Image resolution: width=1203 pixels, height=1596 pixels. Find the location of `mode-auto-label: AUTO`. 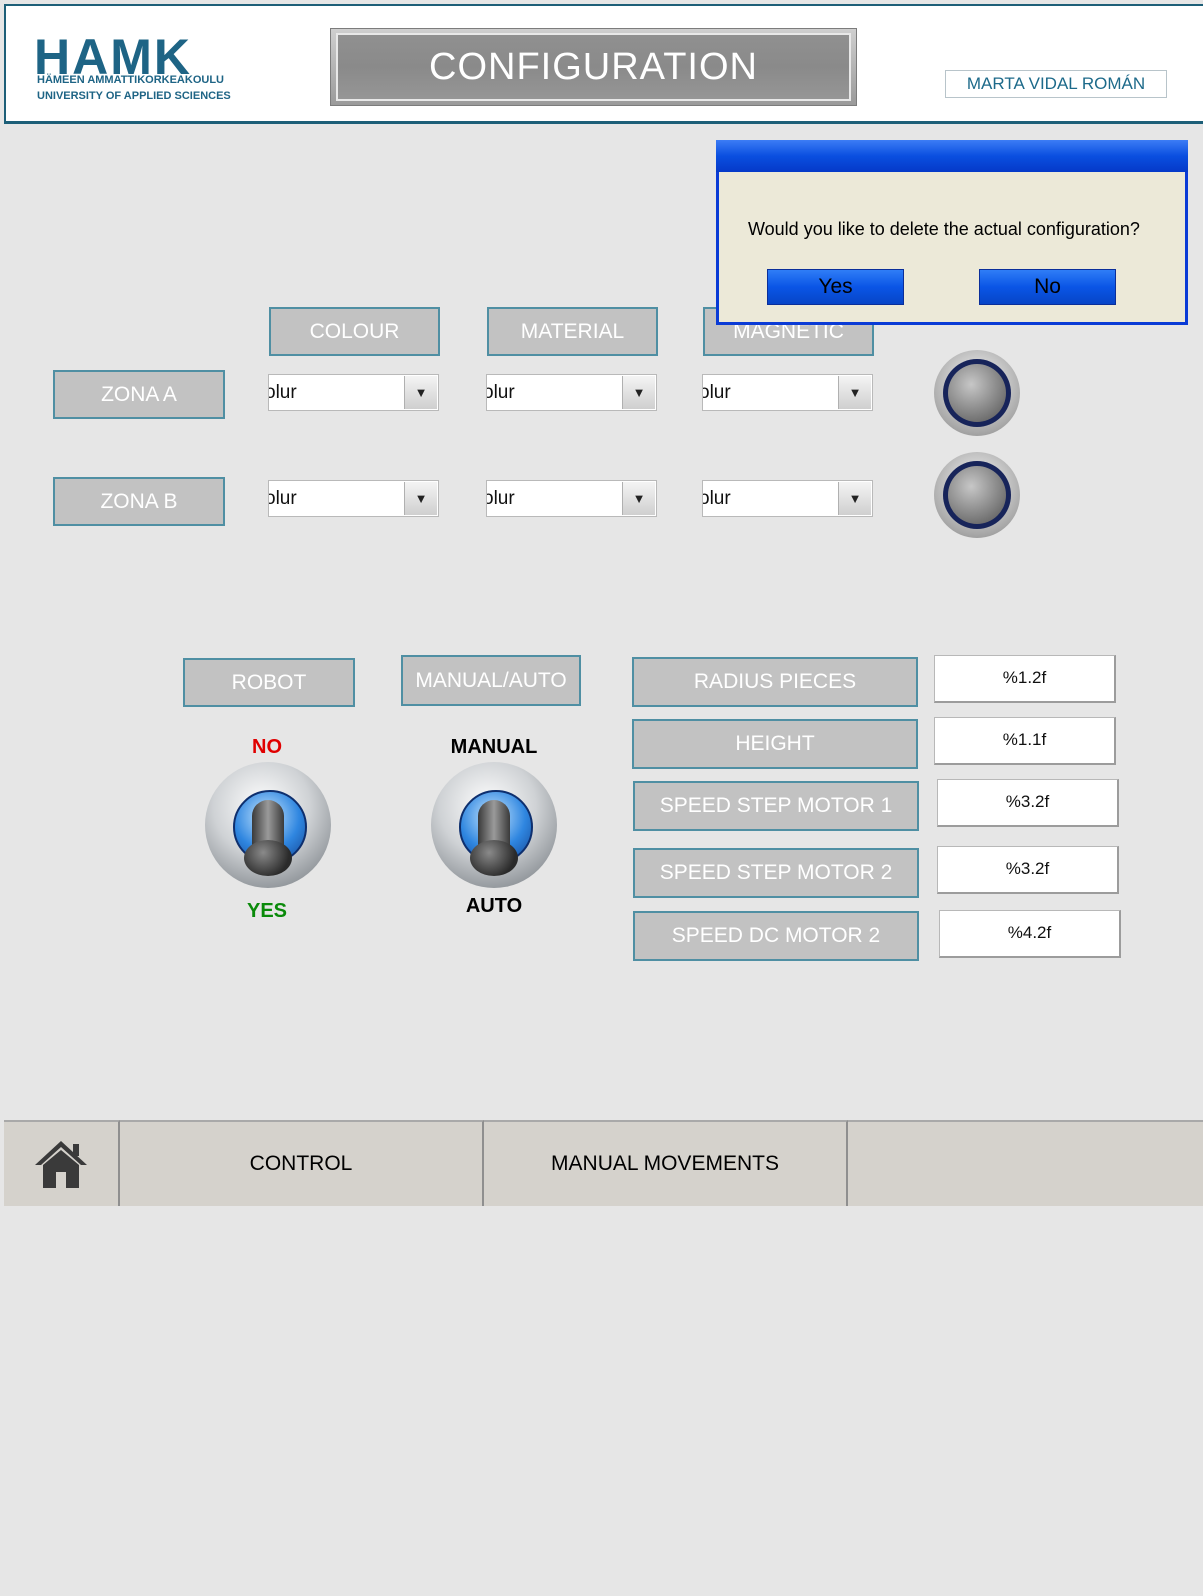

mode-auto-label: AUTO is located at coordinates (494, 906).